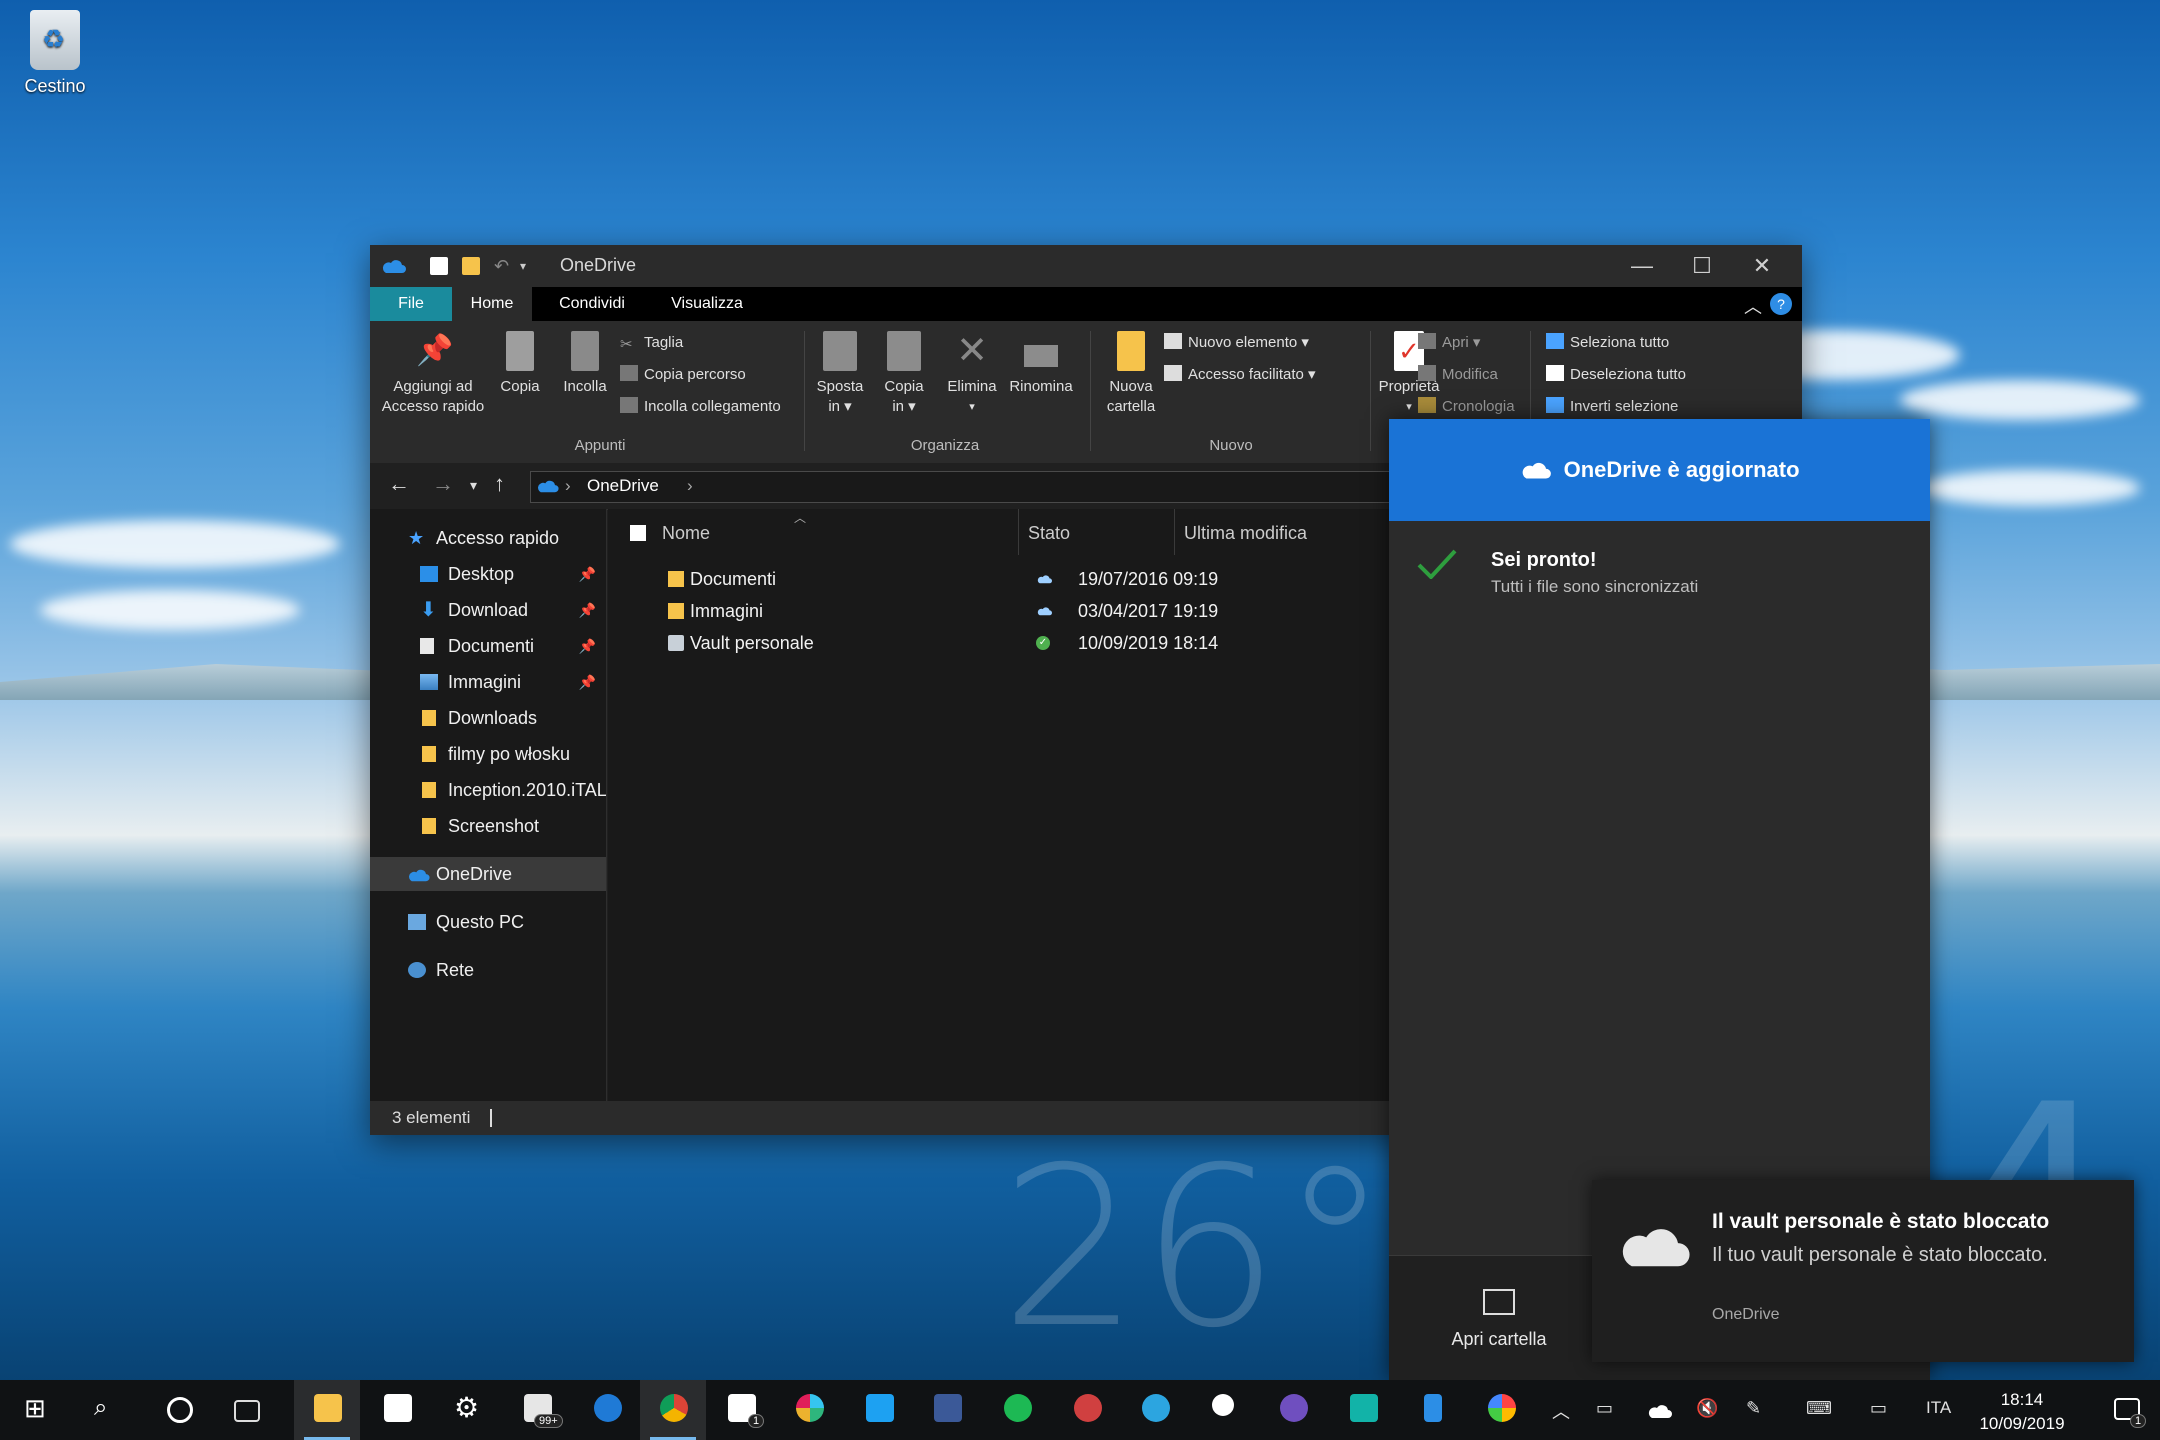 This screenshot has width=2160, height=1440. Describe the element at coordinates (1449, 343) in the screenshot. I see `open-button: Apri ▾` at that location.